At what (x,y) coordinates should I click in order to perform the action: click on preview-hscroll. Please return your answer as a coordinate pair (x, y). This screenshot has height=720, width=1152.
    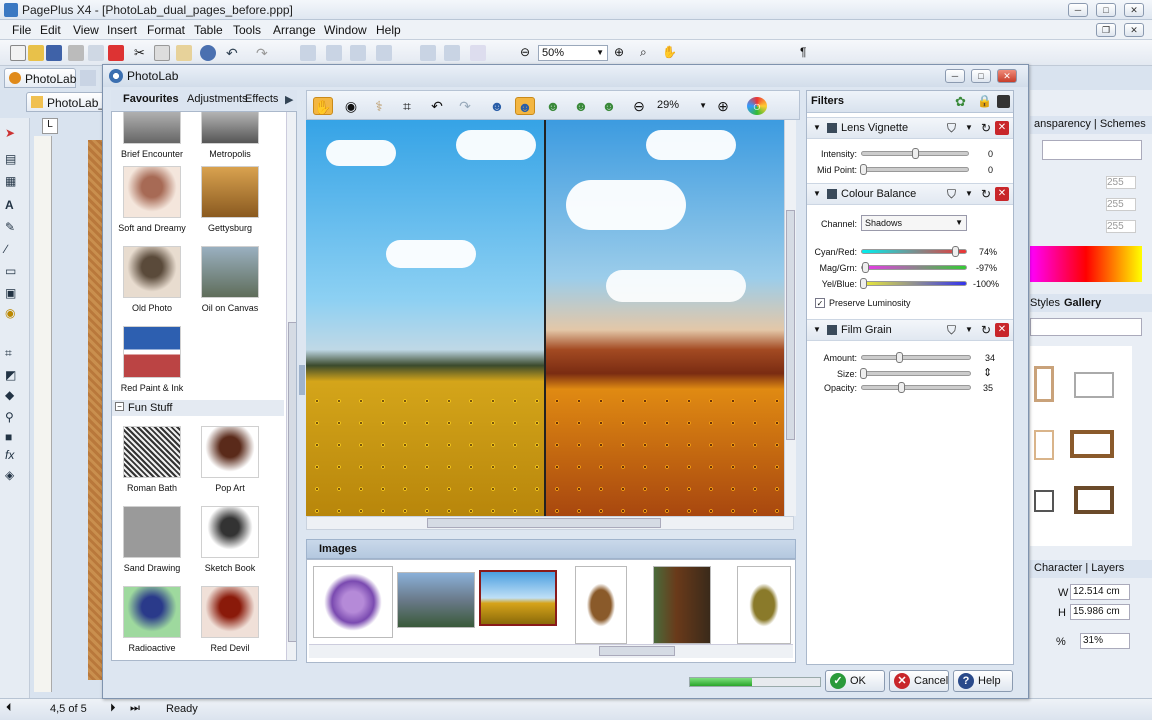
    Looking at the image, I should click on (550, 523).